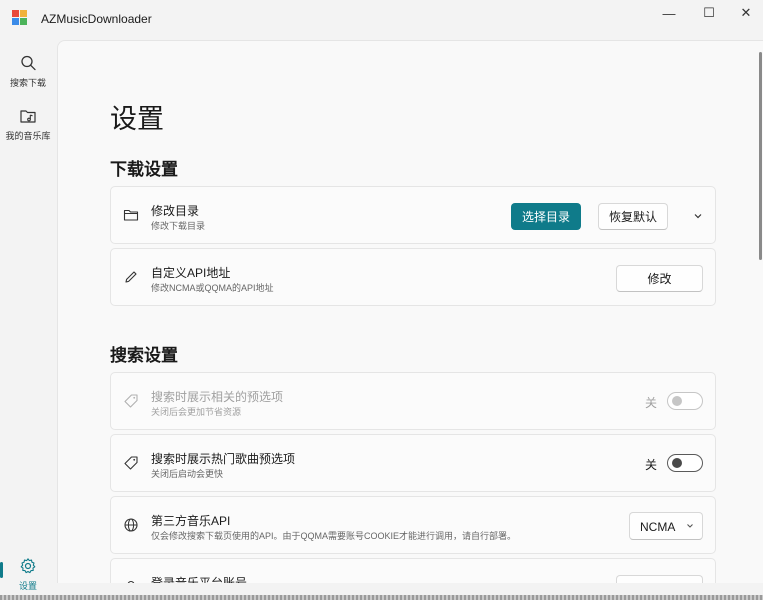 This screenshot has height=600, width=763. Describe the element at coordinates (144, 169) in the screenshot. I see `section-title-download: 下载设置` at that location.